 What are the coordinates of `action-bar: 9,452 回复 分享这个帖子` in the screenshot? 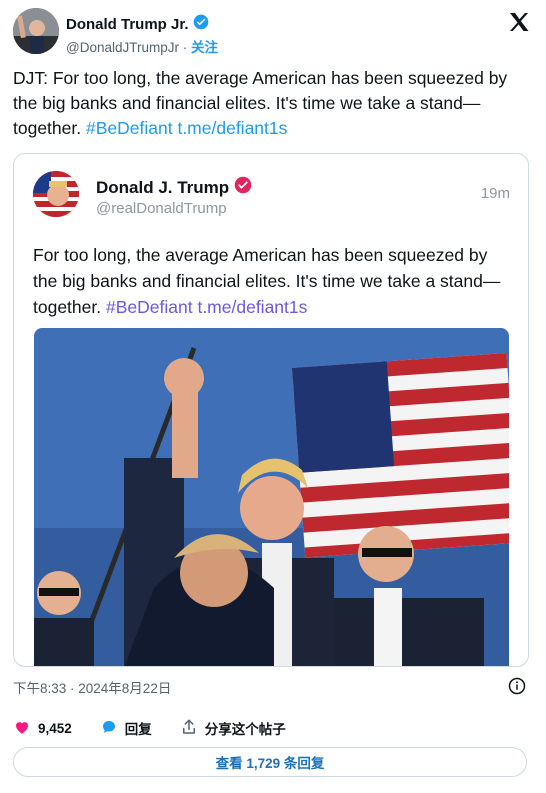 It's located at (163, 728).